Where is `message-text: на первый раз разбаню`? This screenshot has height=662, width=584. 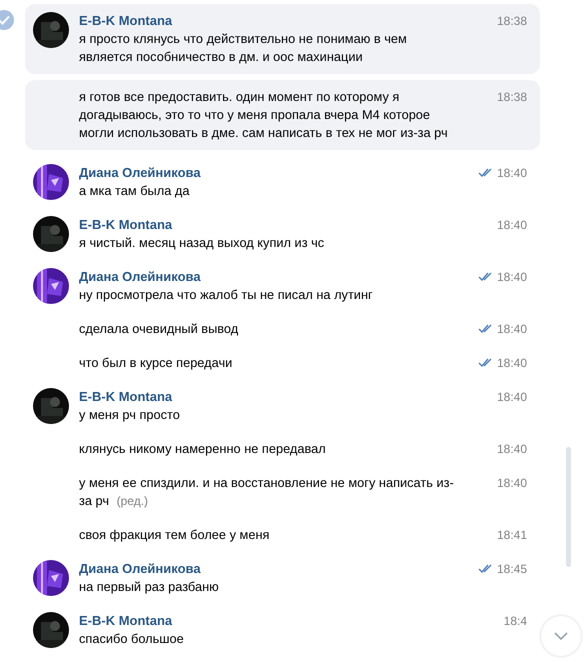 message-text: на первый раз разбаню is located at coordinates (149, 587).